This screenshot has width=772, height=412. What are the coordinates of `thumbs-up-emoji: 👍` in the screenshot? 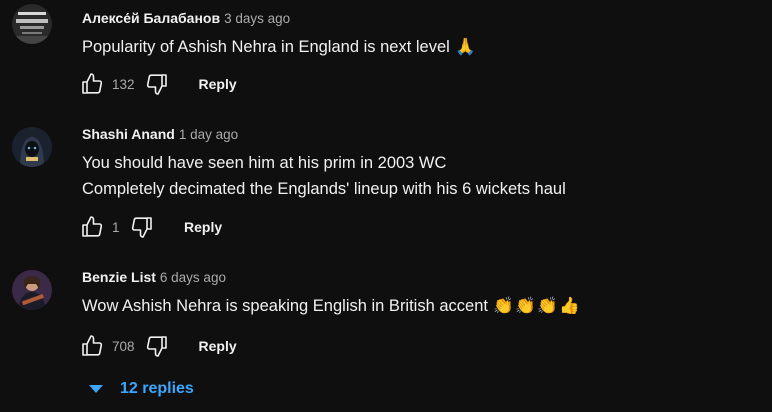 It's located at (569, 306).